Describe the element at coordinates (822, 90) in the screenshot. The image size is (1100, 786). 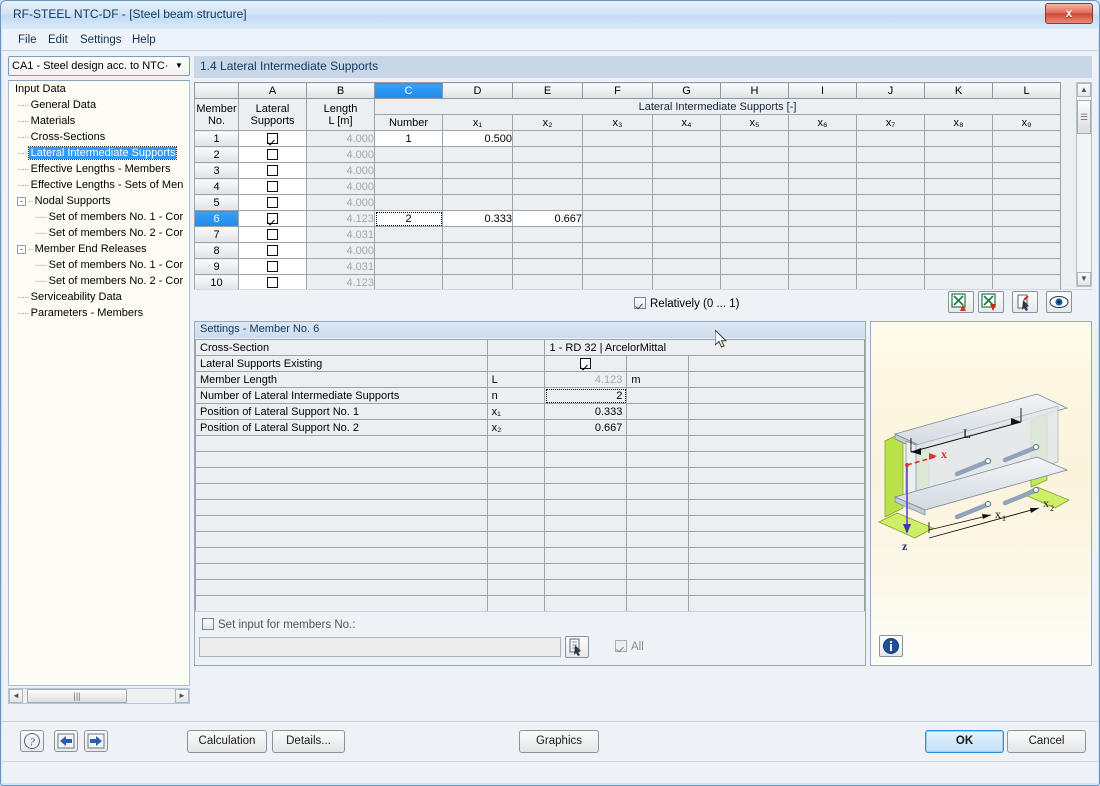
I see `column-header-I: I` at that location.